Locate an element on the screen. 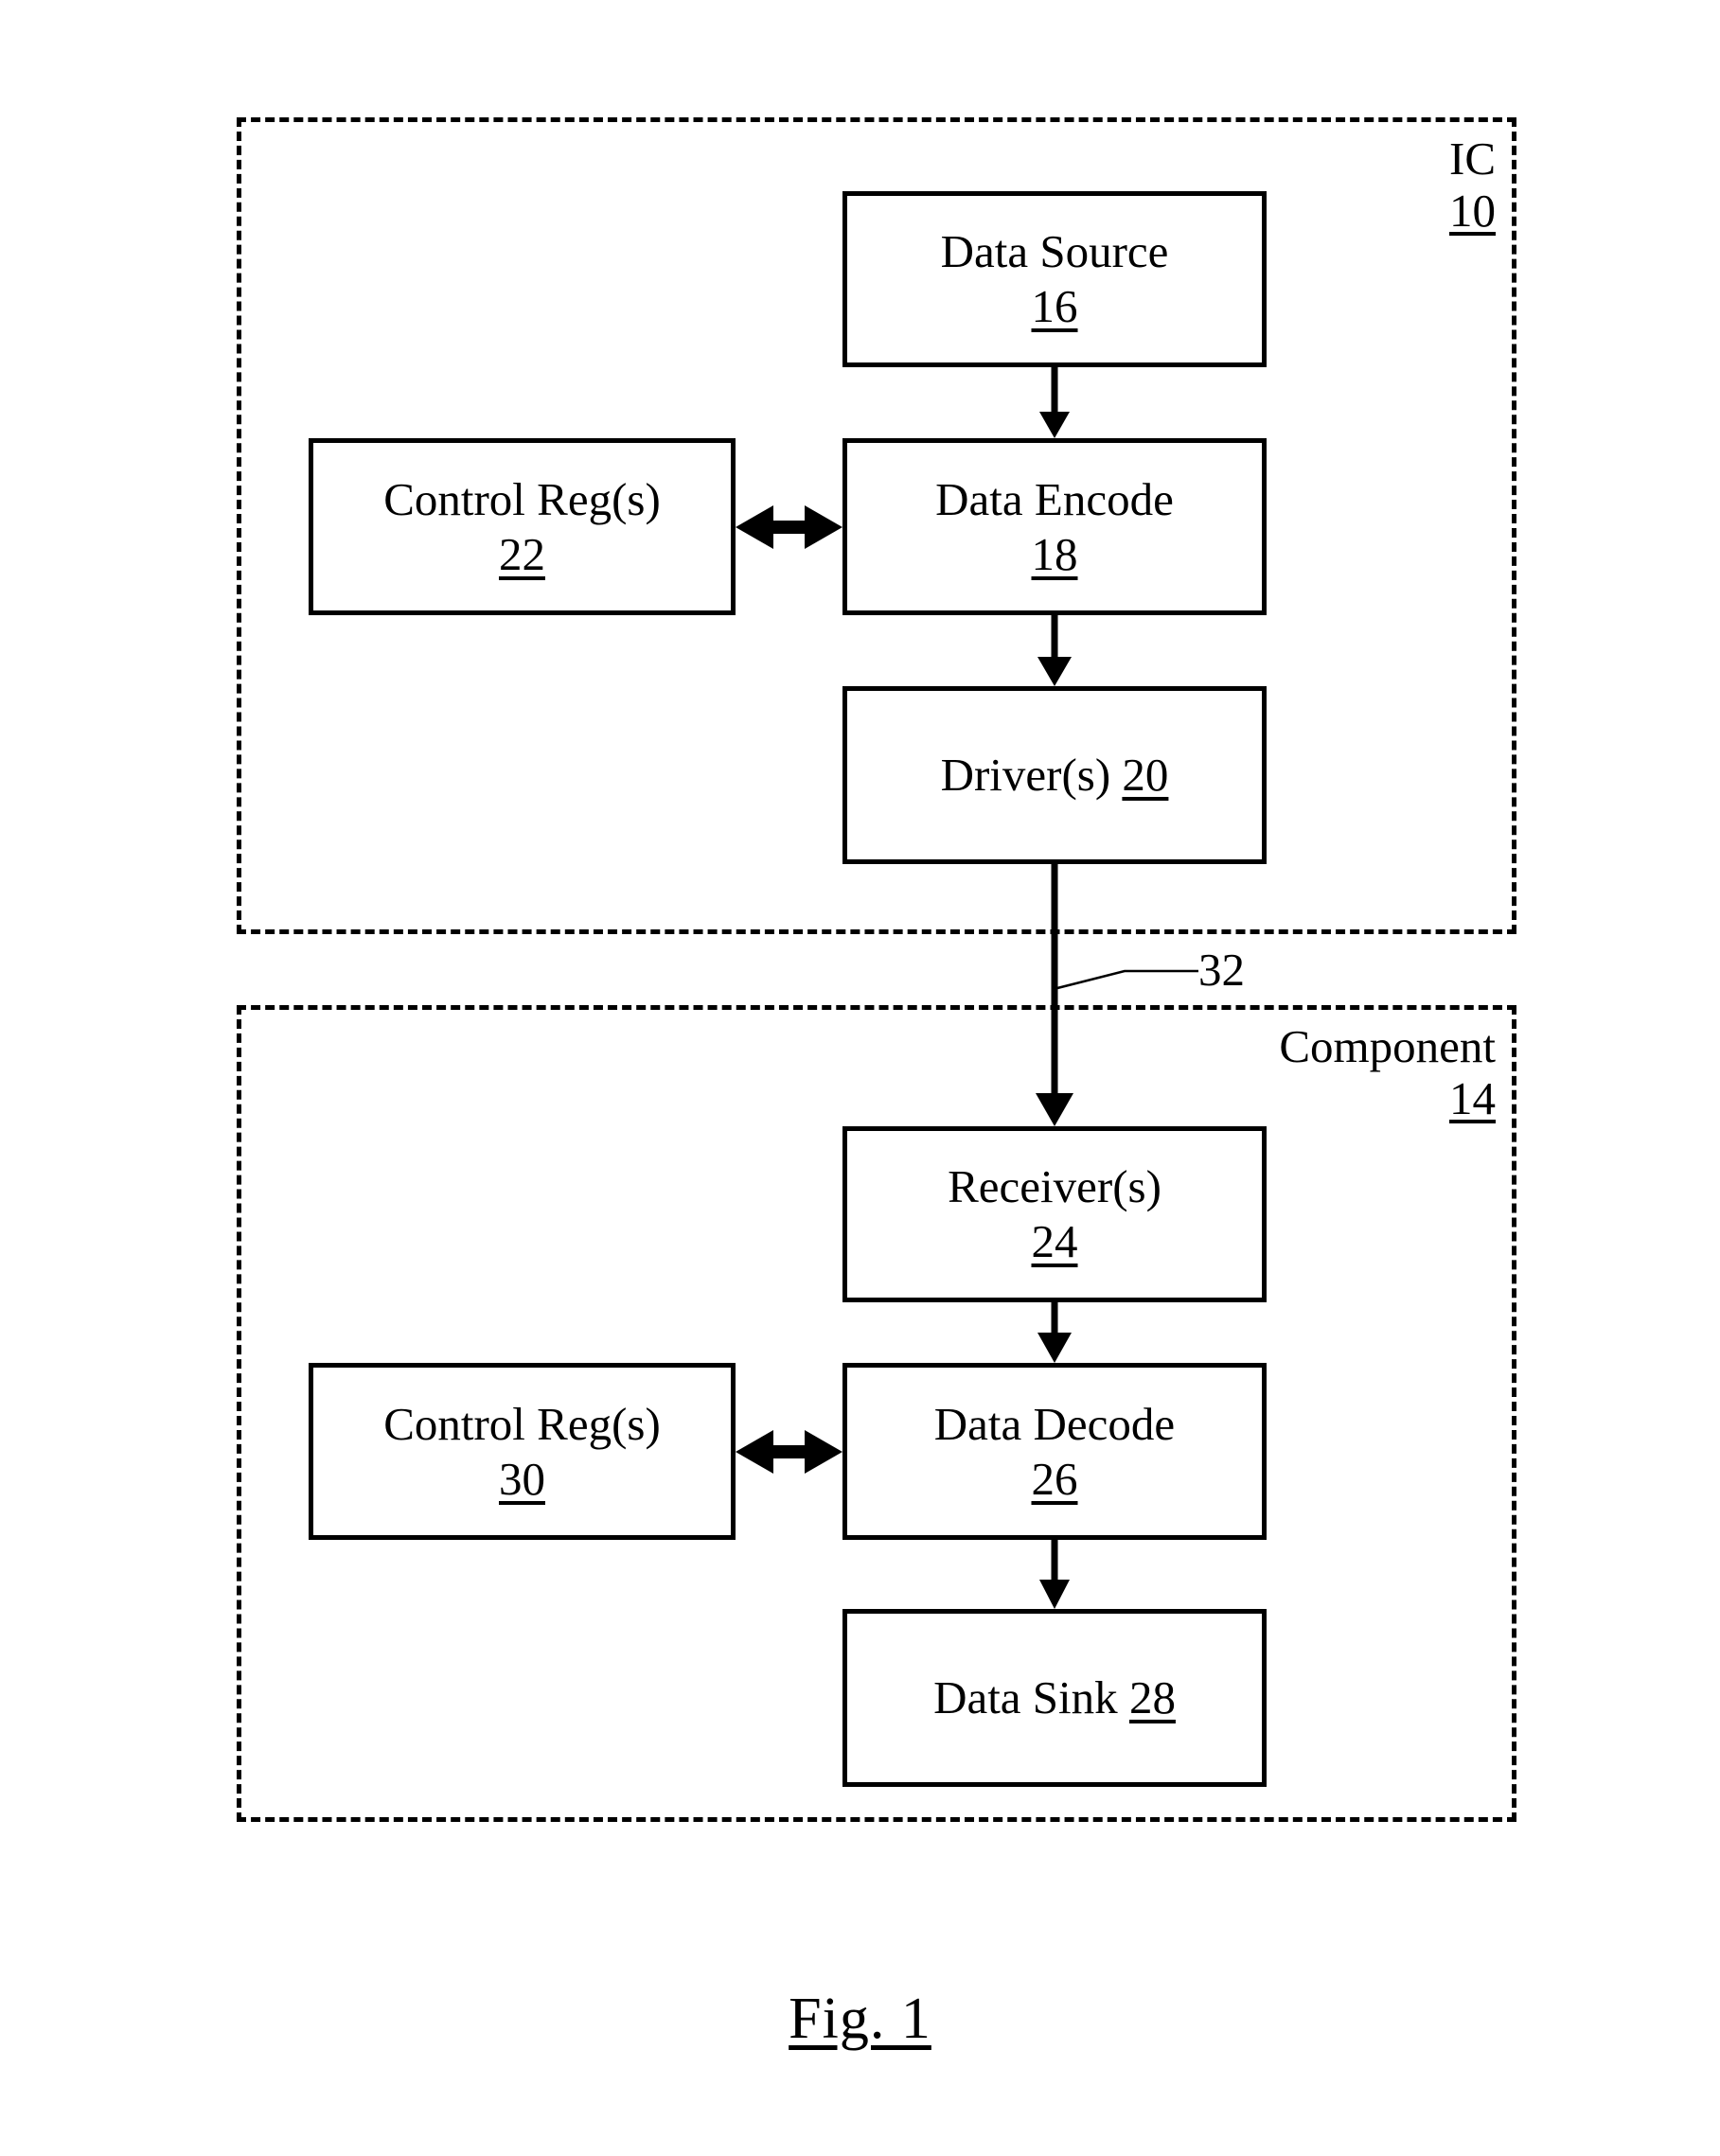 This screenshot has height=2156, width=1720. block-data-source: Data Source 16 is located at coordinates (1054, 279).